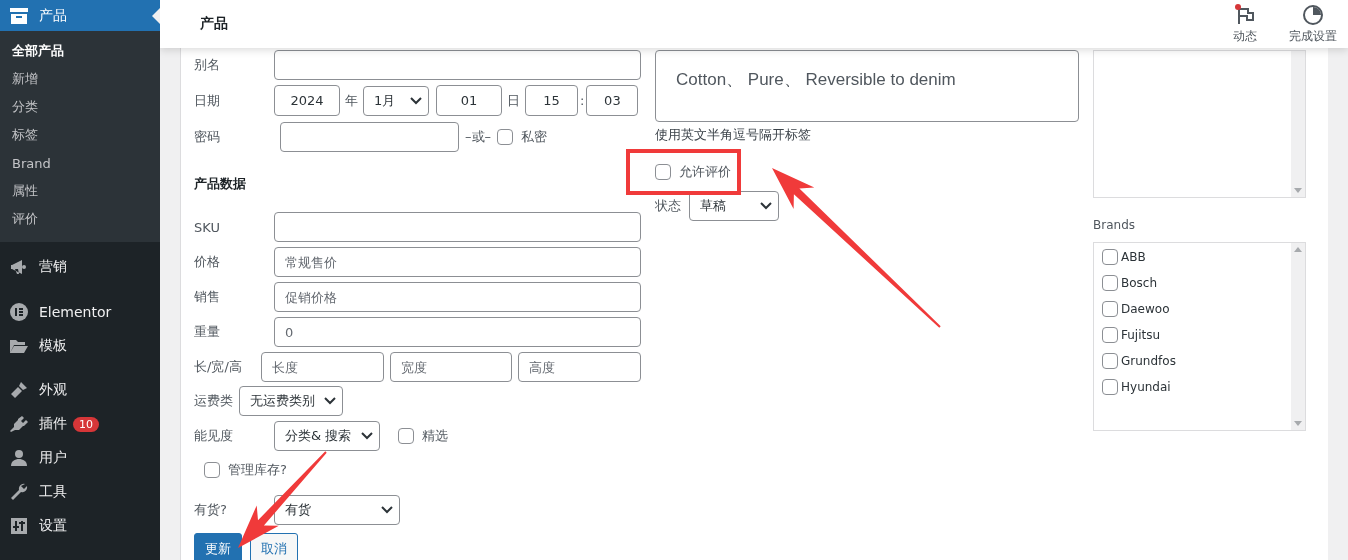 Image resolution: width=1348 pixels, height=560 pixels. What do you see at coordinates (80, 390) in the screenshot?
I see `sidebar-menu-item: 外观` at bounding box center [80, 390].